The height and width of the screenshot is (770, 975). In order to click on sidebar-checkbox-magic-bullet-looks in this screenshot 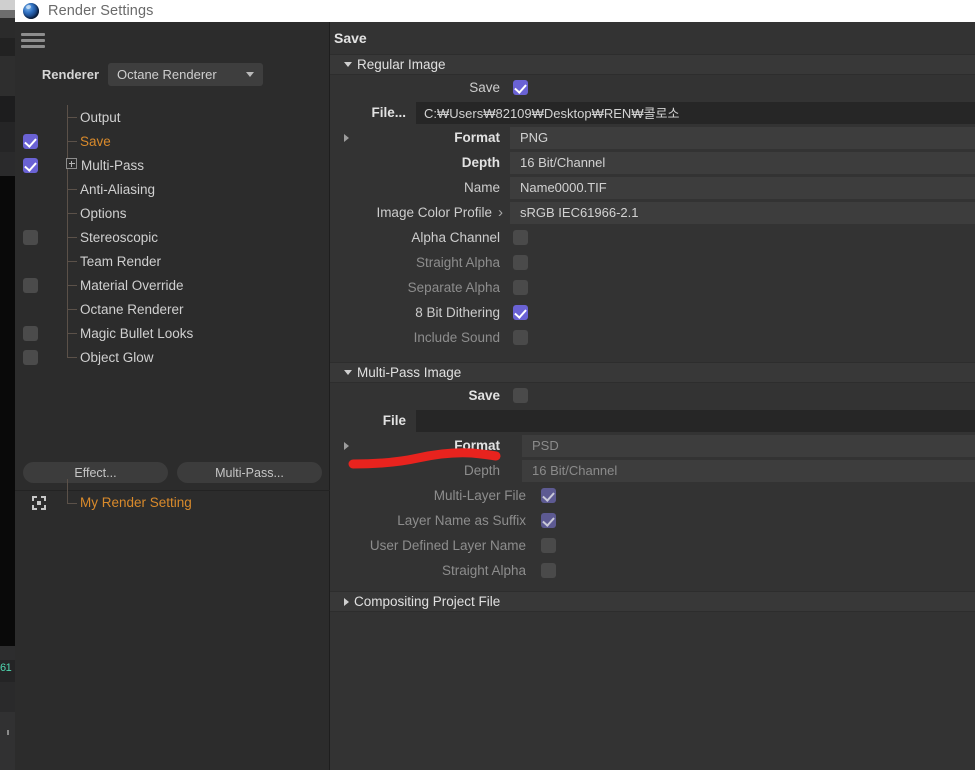, I will do `click(30, 333)`.